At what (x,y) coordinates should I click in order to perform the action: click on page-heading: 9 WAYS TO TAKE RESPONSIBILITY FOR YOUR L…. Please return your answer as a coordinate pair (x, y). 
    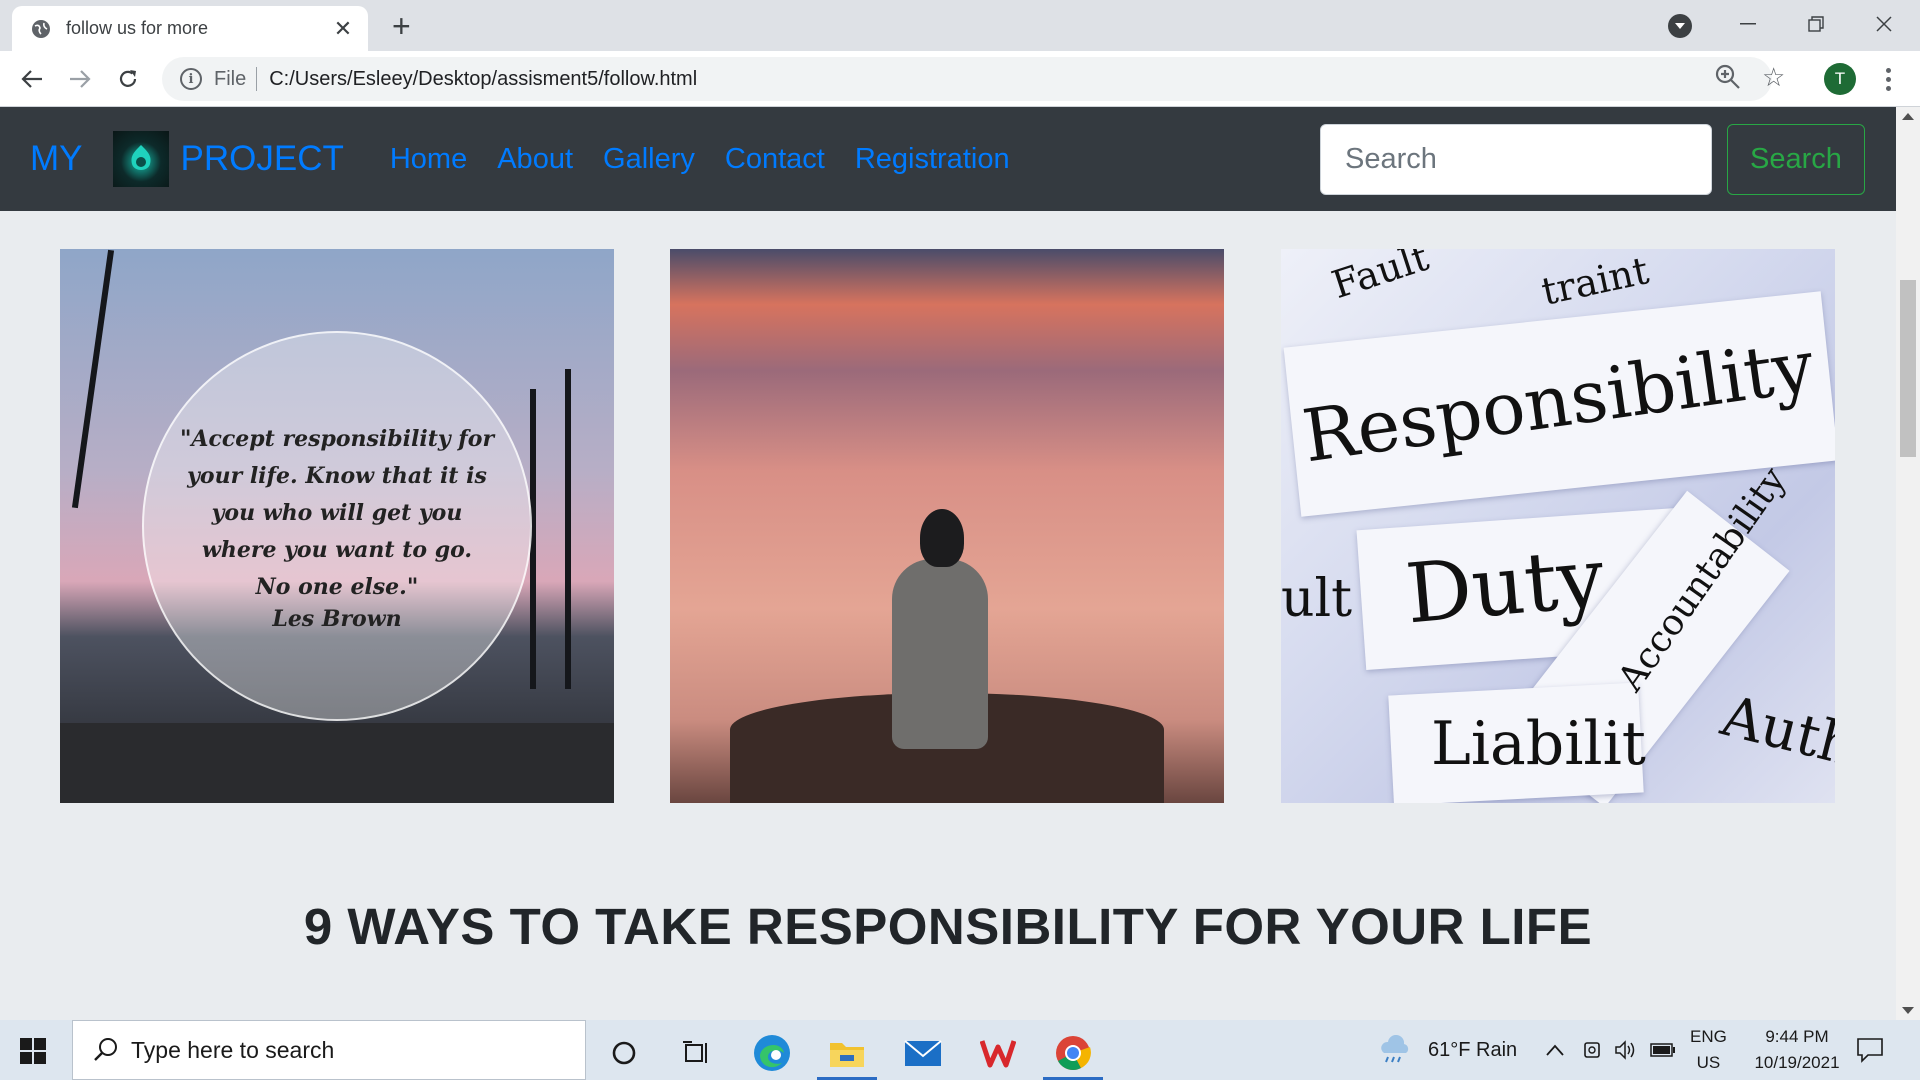
    Looking at the image, I should click on (948, 926).